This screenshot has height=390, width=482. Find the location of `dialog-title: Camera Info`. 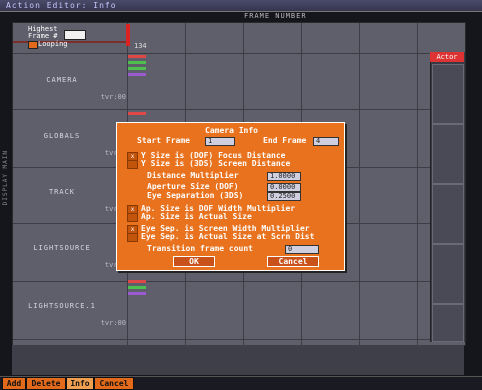

dialog-title: Camera Info is located at coordinates (231, 130).